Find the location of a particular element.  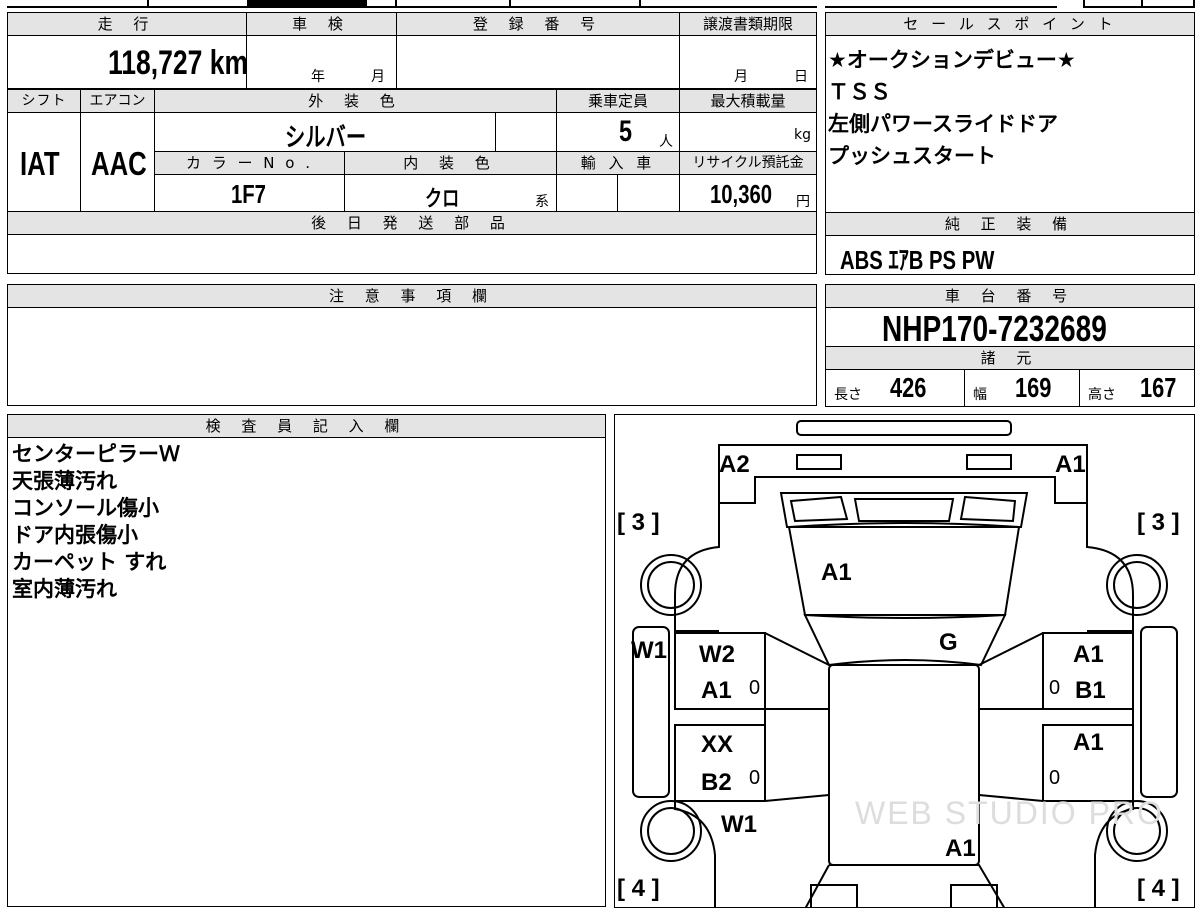

mileage-header: 走 行 is located at coordinates (127, 24).